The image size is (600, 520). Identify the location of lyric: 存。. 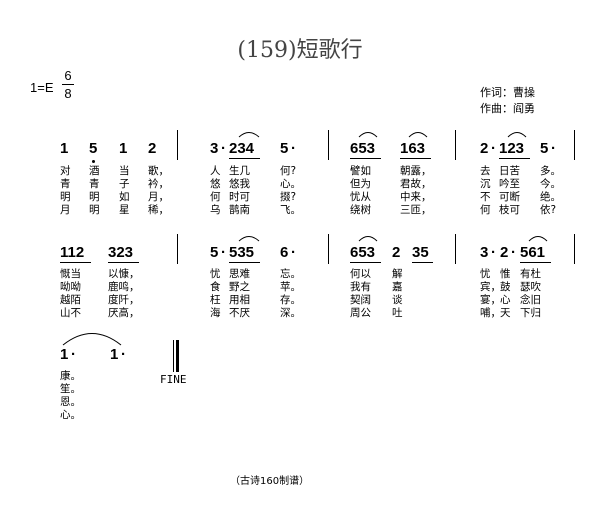
(290, 300).